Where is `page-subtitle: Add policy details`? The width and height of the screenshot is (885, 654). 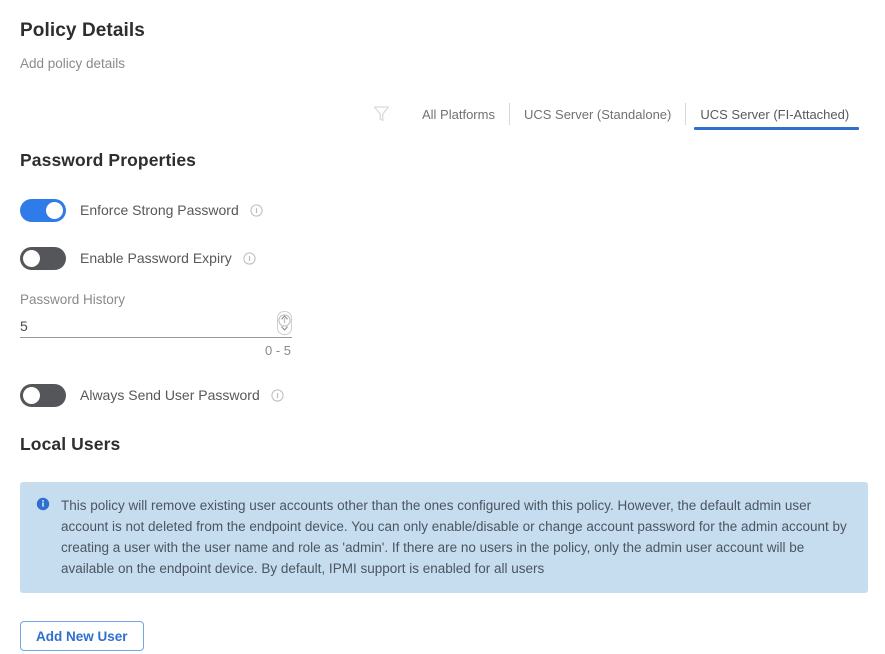
page-subtitle: Add policy details is located at coordinates (73, 63).